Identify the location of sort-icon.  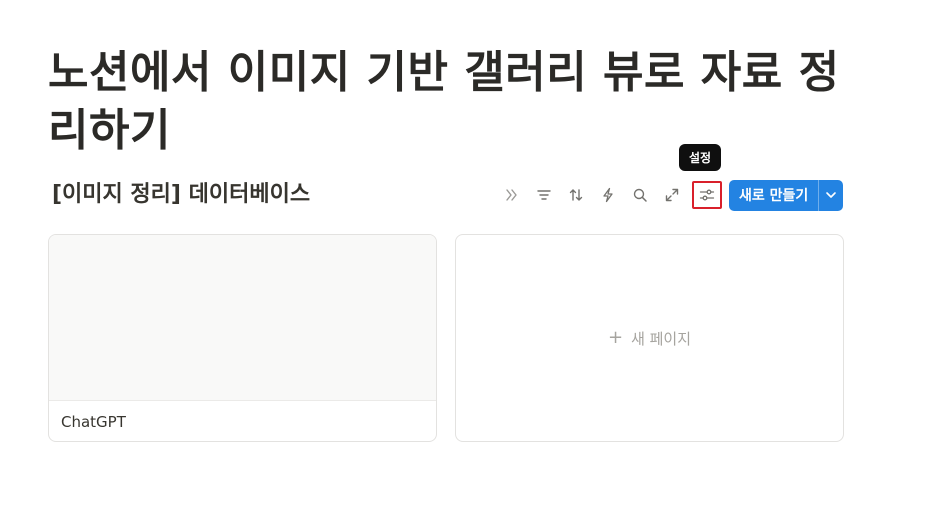
(576, 195).